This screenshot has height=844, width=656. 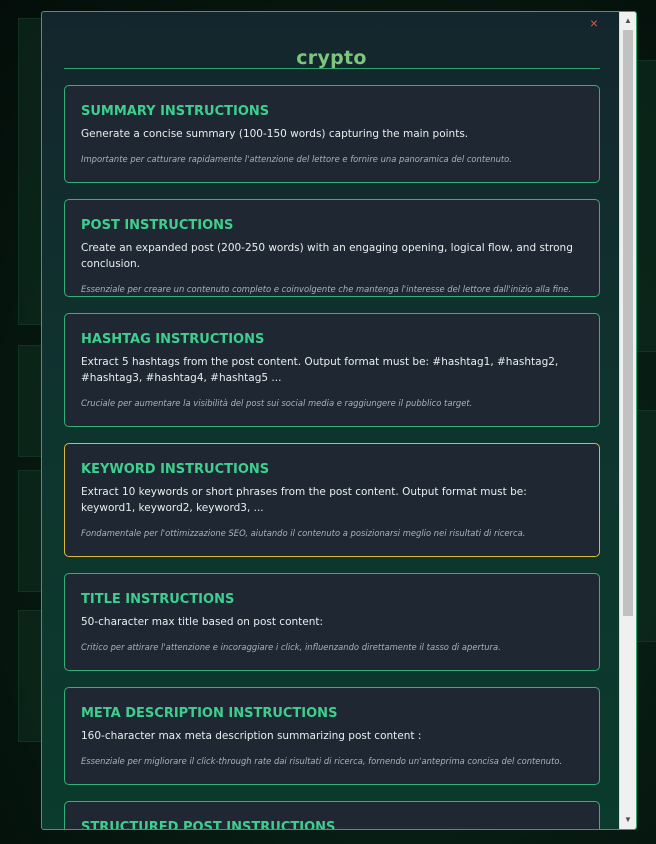 I want to click on section-heading: KEYWORD INSTRUCTIONS, so click(x=175, y=469).